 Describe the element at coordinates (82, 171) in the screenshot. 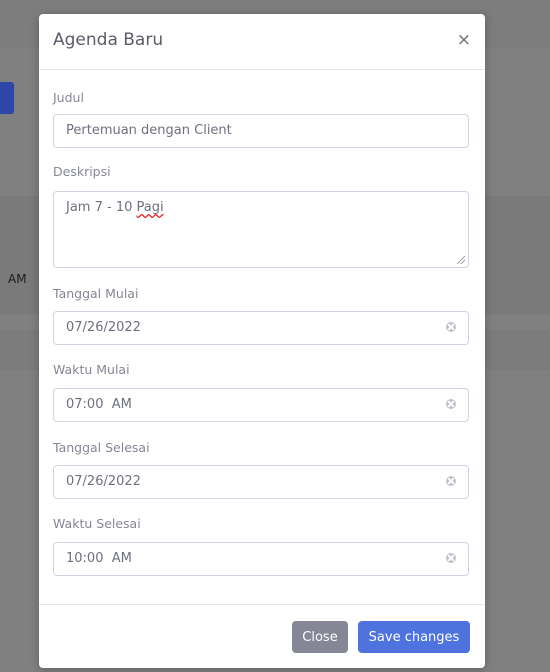

I see `deskripsi-label: Deskripsi` at that location.